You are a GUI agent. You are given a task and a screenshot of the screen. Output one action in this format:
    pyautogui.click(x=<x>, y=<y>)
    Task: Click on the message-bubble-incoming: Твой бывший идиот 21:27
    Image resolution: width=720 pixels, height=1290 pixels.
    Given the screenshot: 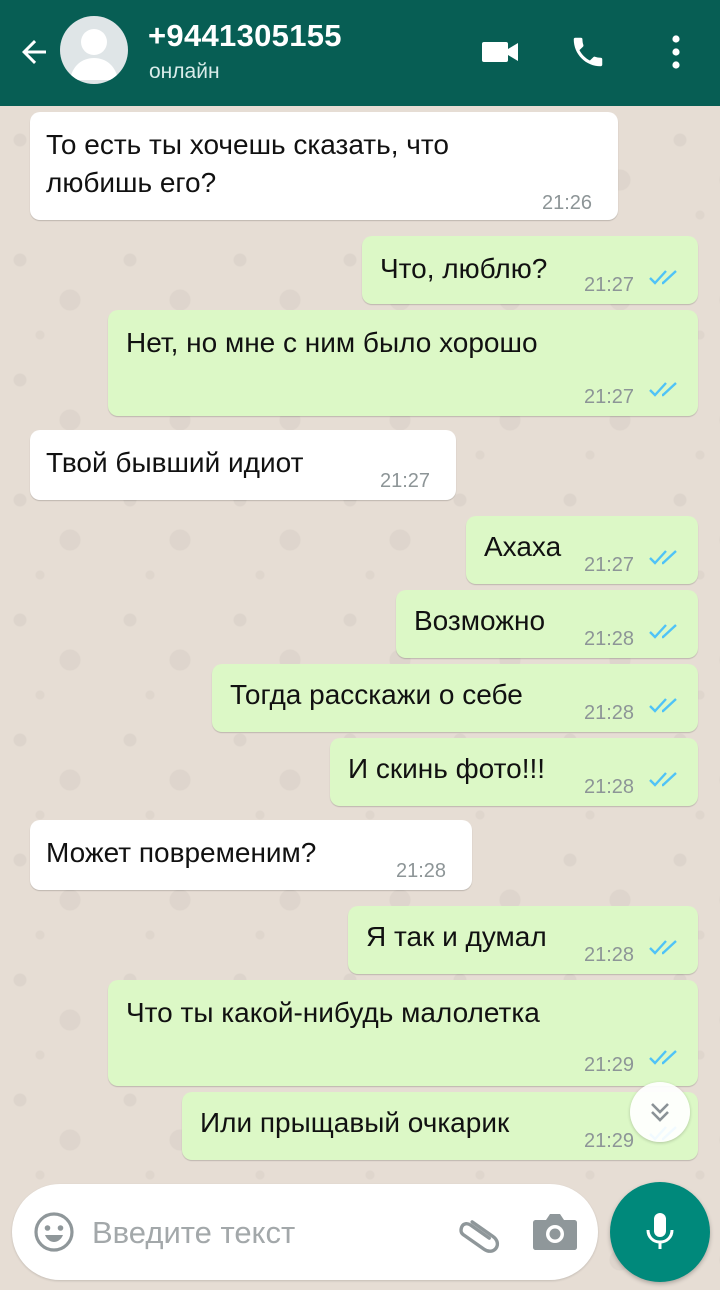 What is the action you would take?
    pyautogui.click(x=243, y=465)
    